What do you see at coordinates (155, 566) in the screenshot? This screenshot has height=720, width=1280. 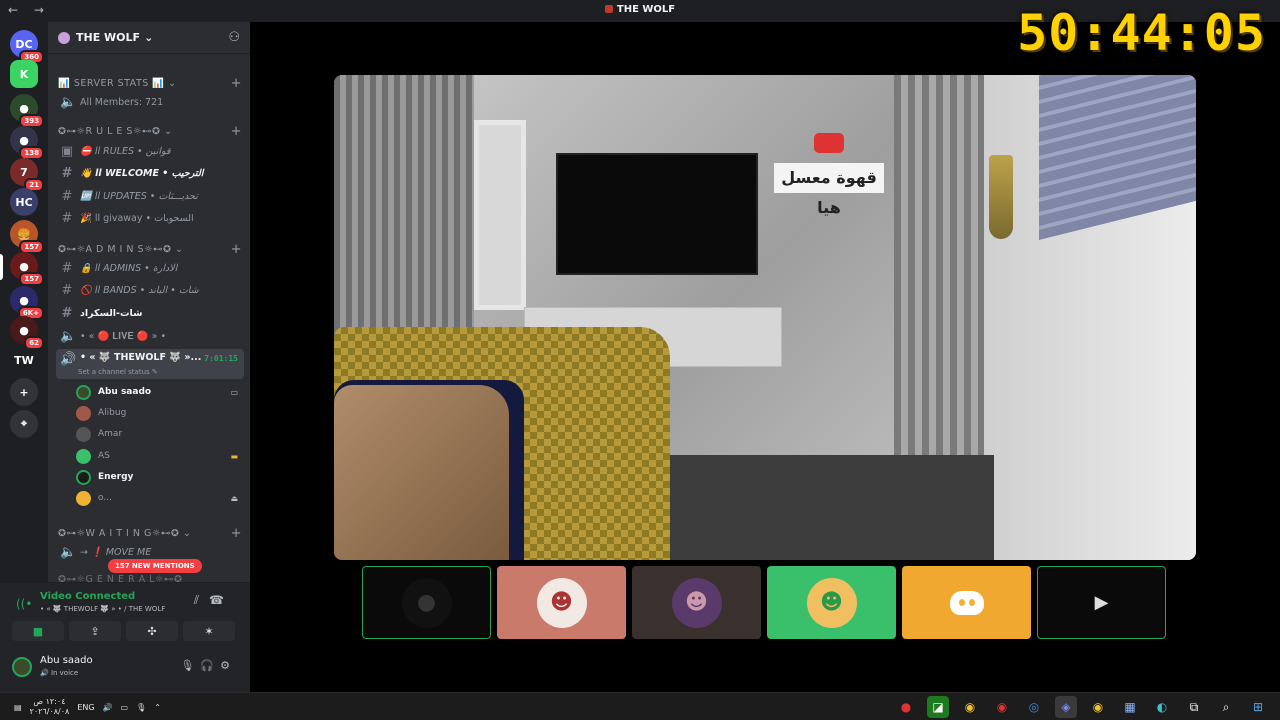 I see `new-mentions-pill: 157 NEW MENTIONS` at bounding box center [155, 566].